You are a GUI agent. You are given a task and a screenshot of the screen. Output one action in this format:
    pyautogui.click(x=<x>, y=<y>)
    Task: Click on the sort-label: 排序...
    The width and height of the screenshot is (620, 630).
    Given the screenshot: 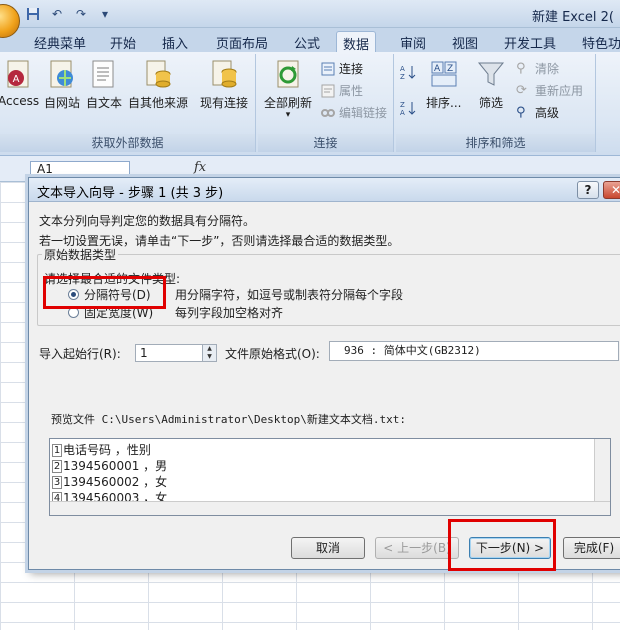 What is the action you would take?
    pyautogui.click(x=444, y=103)
    